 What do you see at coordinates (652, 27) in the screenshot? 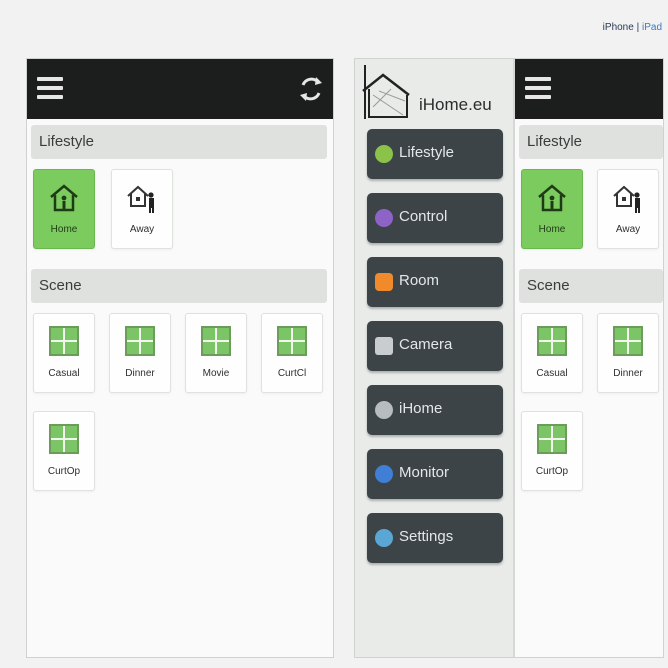
I see `ipad-link: iPad` at bounding box center [652, 27].